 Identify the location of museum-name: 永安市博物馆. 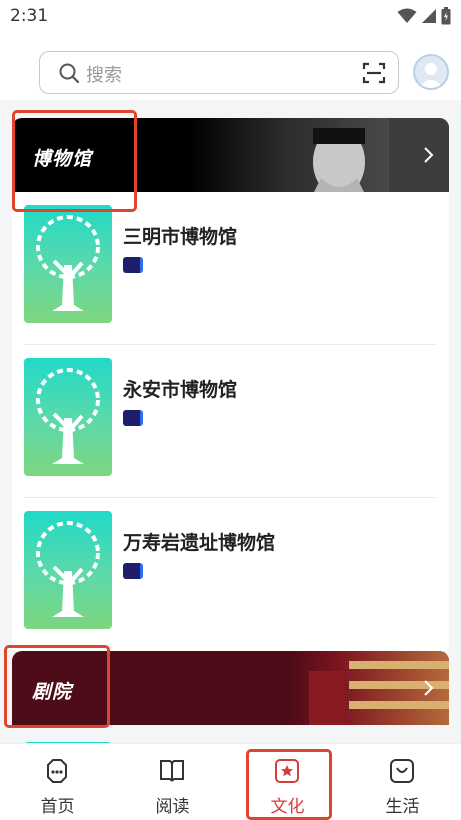
(180, 390).